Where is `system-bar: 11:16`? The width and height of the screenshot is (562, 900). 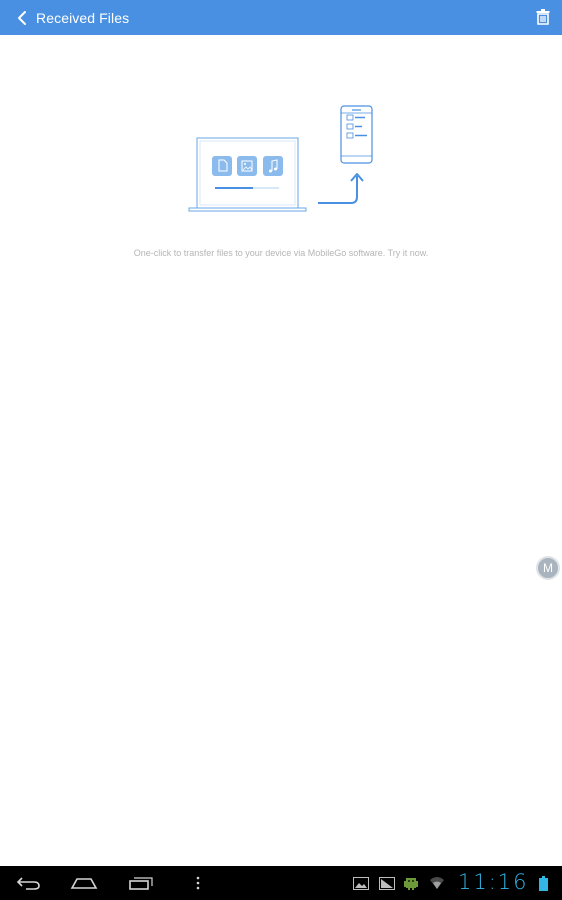 system-bar: 11:16 is located at coordinates (281, 883).